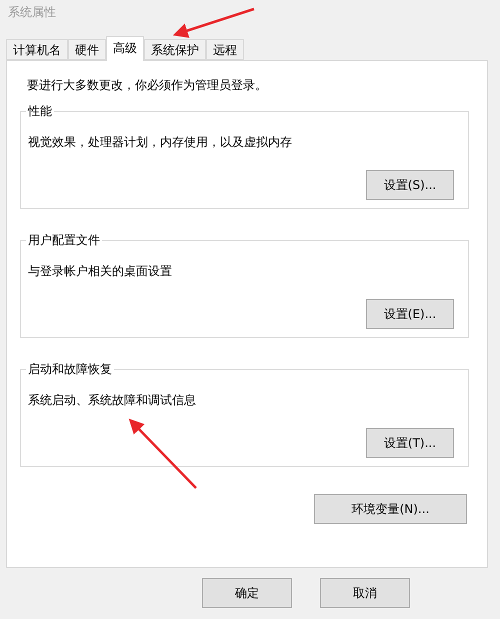 The width and height of the screenshot is (500, 619). I want to click on annotation-arrow, so click(162, 453).